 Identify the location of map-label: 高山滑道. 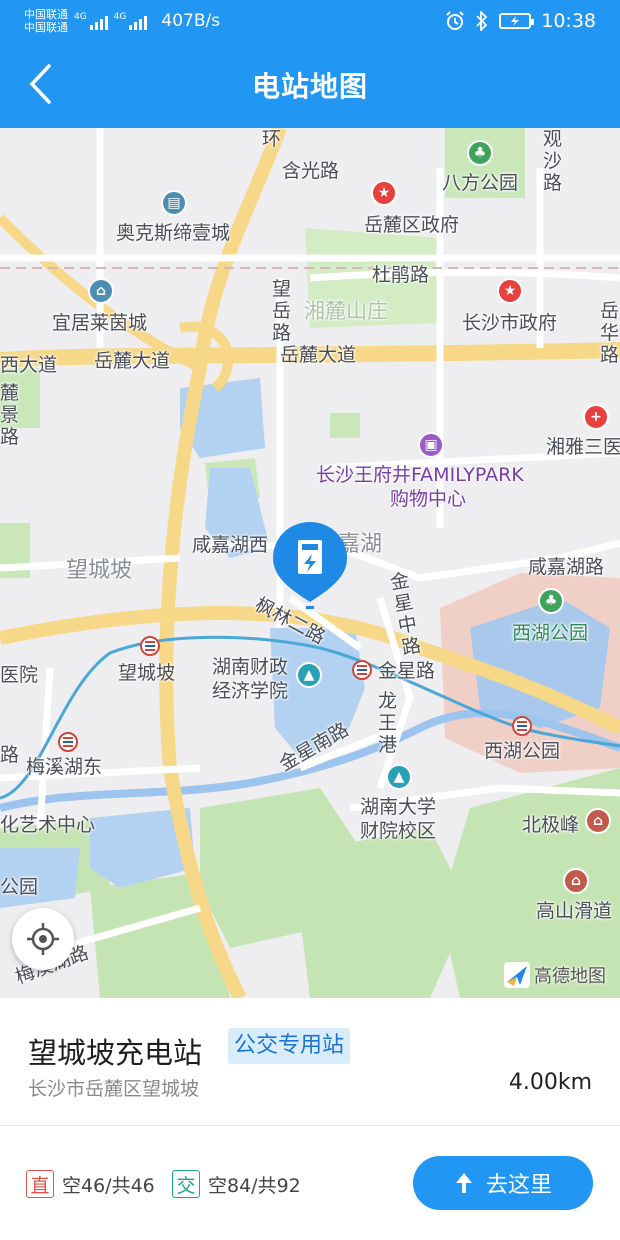
(574, 911).